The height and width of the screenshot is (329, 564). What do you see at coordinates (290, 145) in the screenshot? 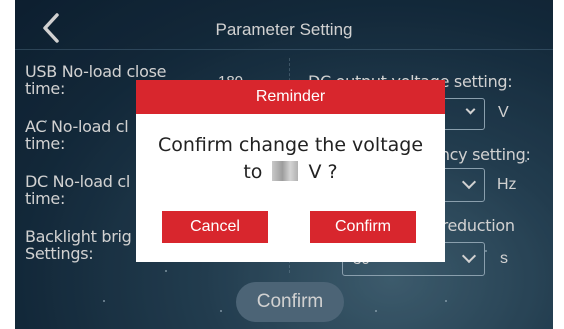
I see `message-line: Confirm change the voltage` at bounding box center [290, 145].